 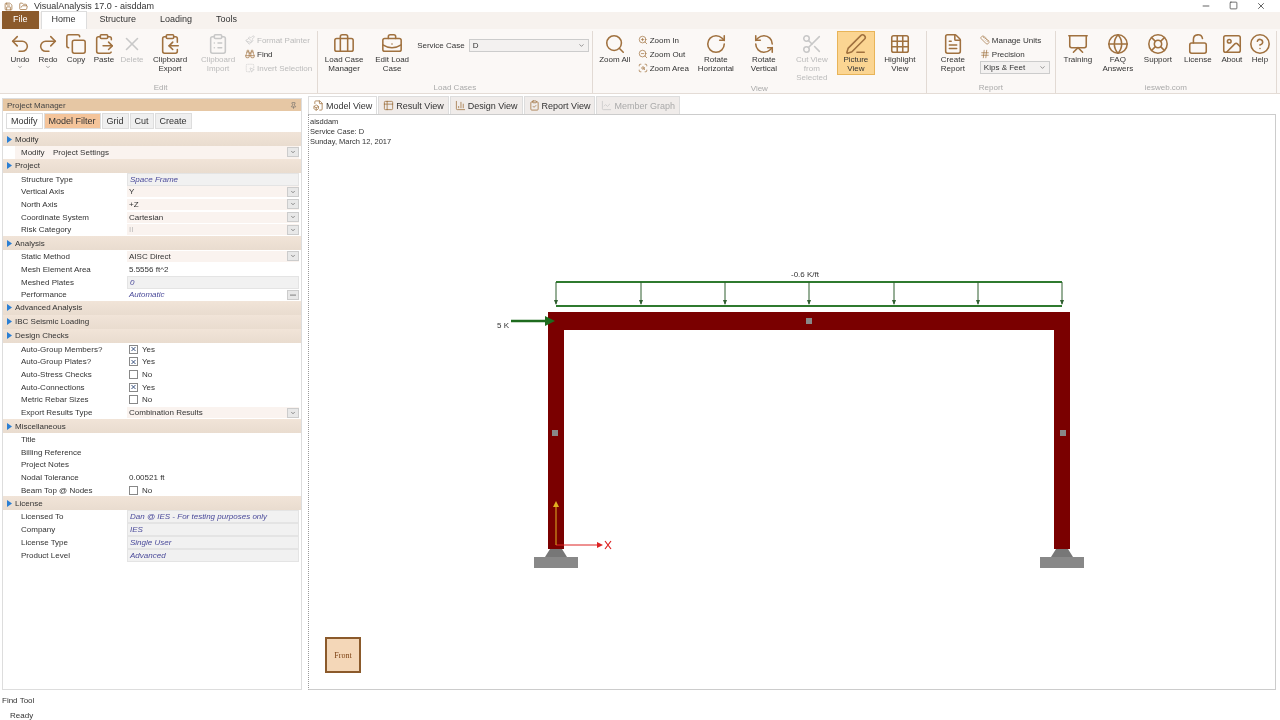 I want to click on ribbon-button: Zoom All, so click(x=614, y=48).